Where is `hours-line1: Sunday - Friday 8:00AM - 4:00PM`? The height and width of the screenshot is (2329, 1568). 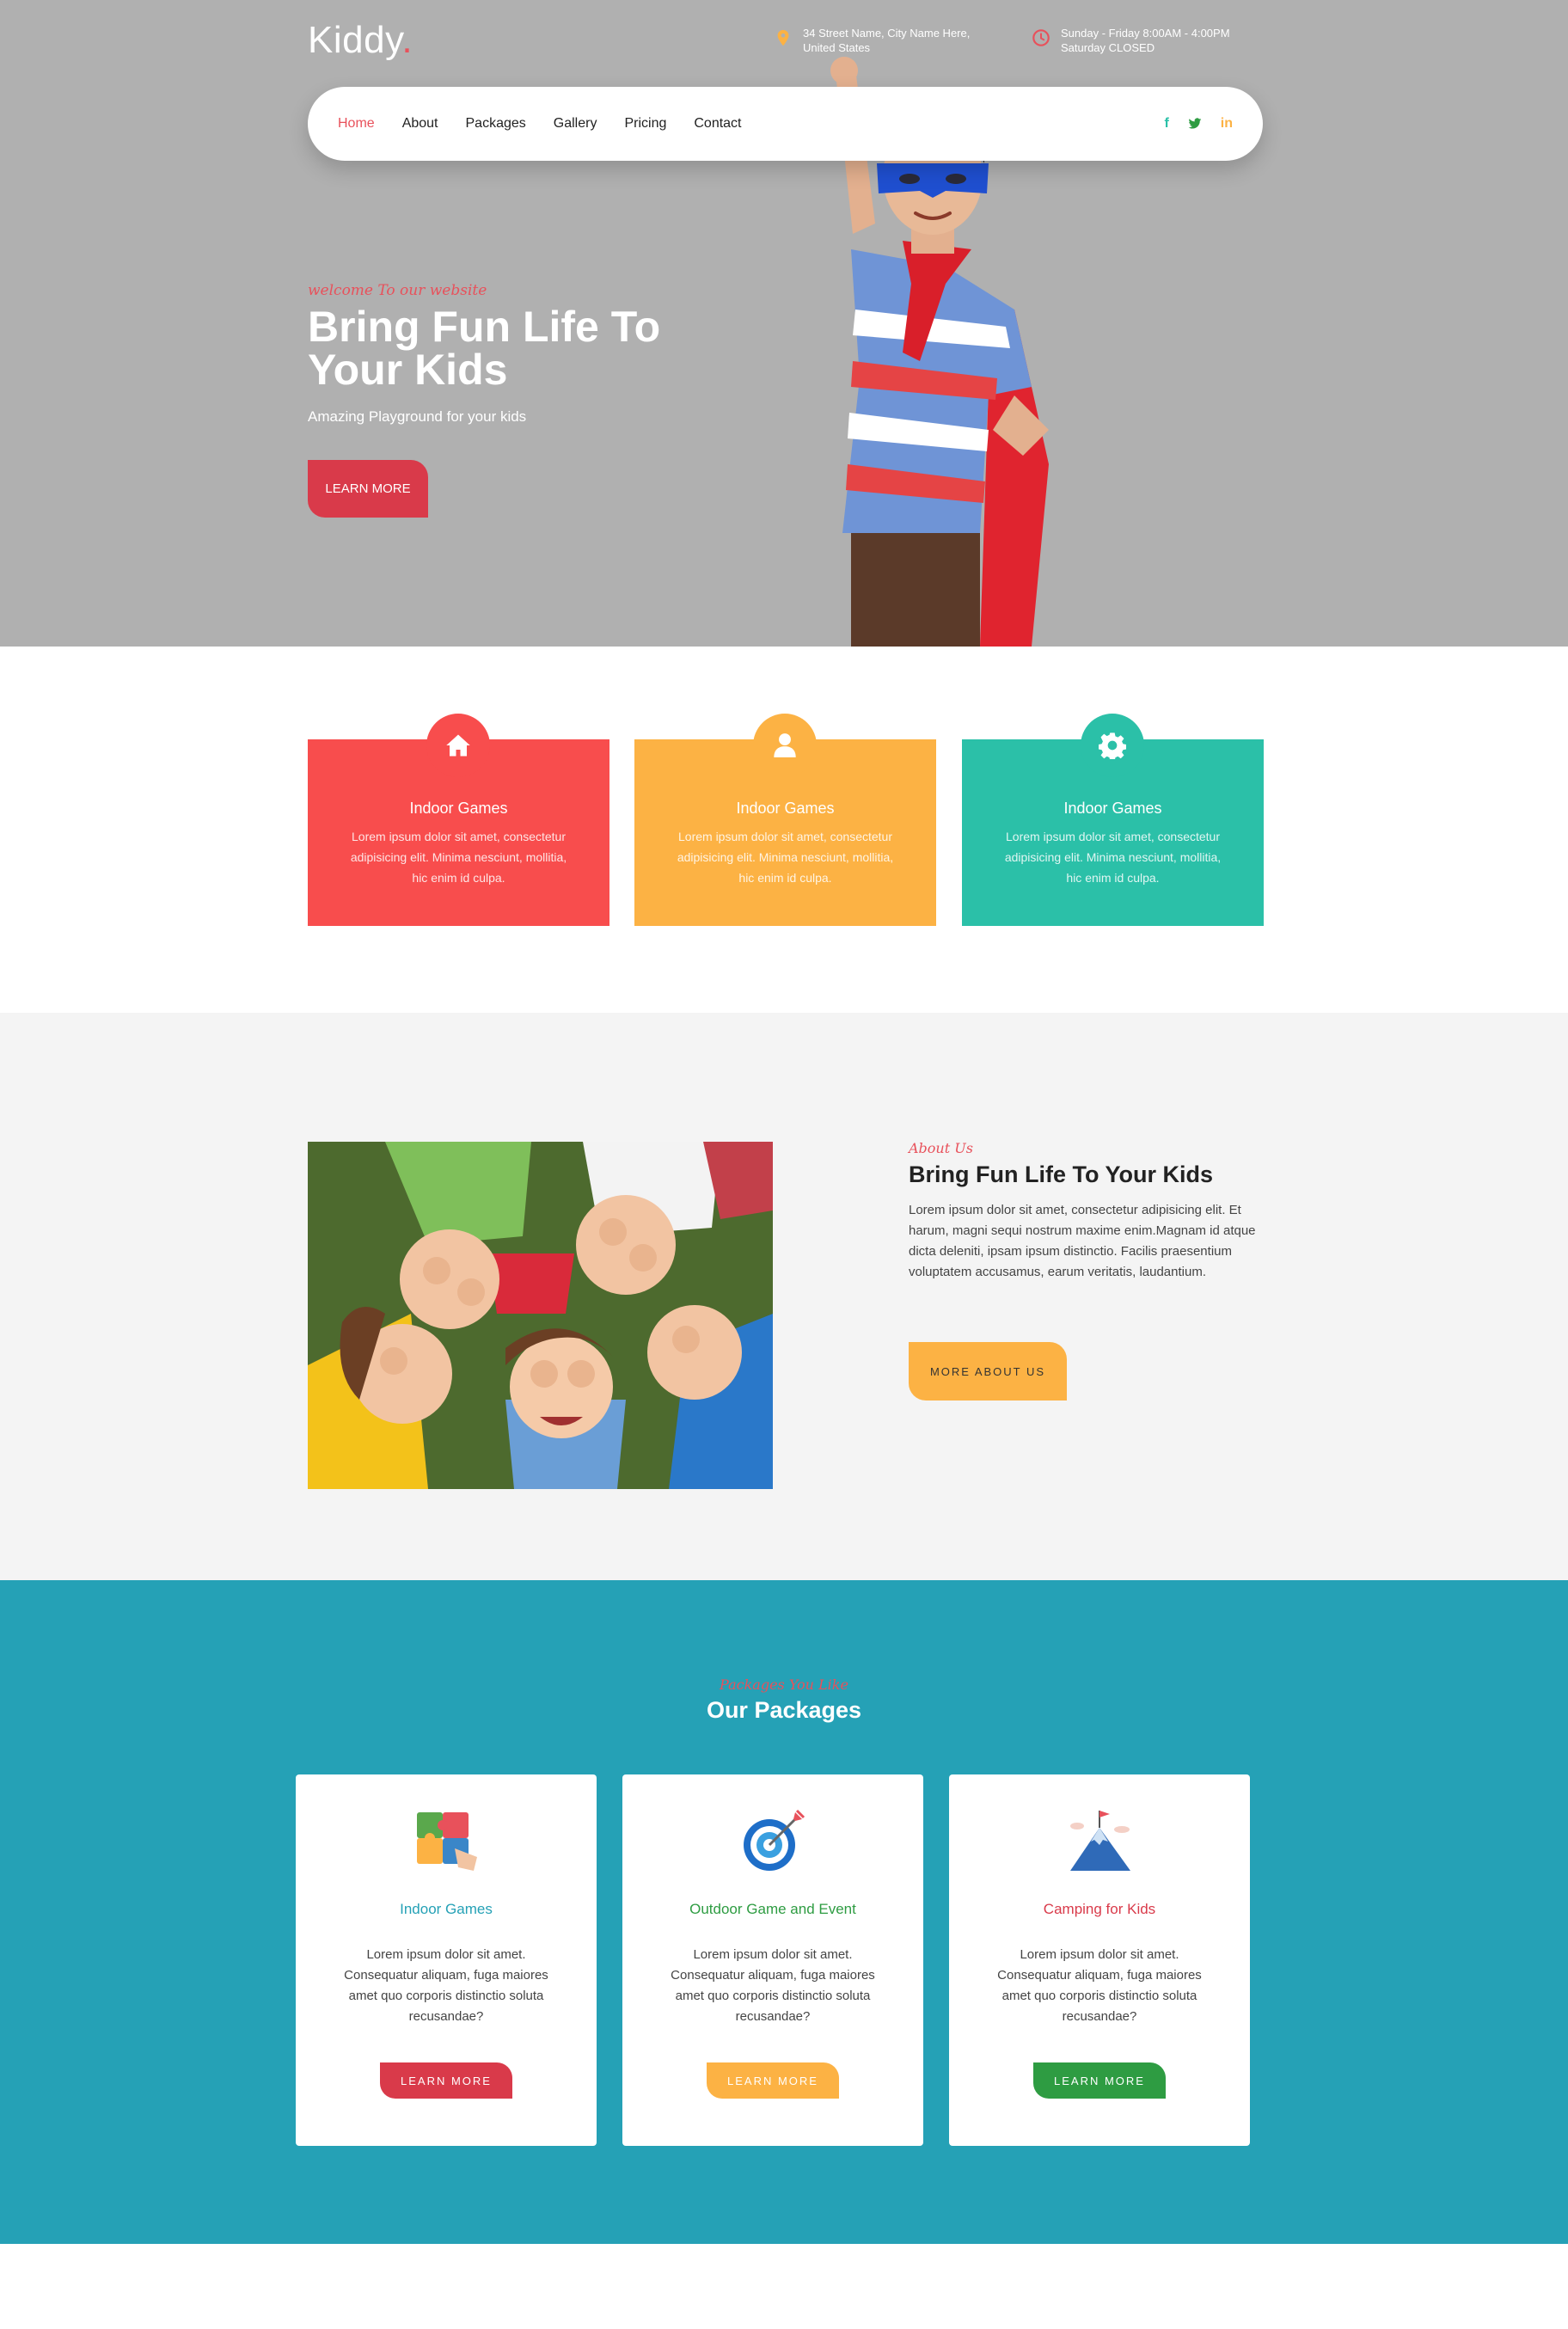
hours-line1: Sunday - Friday 8:00AM - 4:00PM is located at coordinates (1145, 34).